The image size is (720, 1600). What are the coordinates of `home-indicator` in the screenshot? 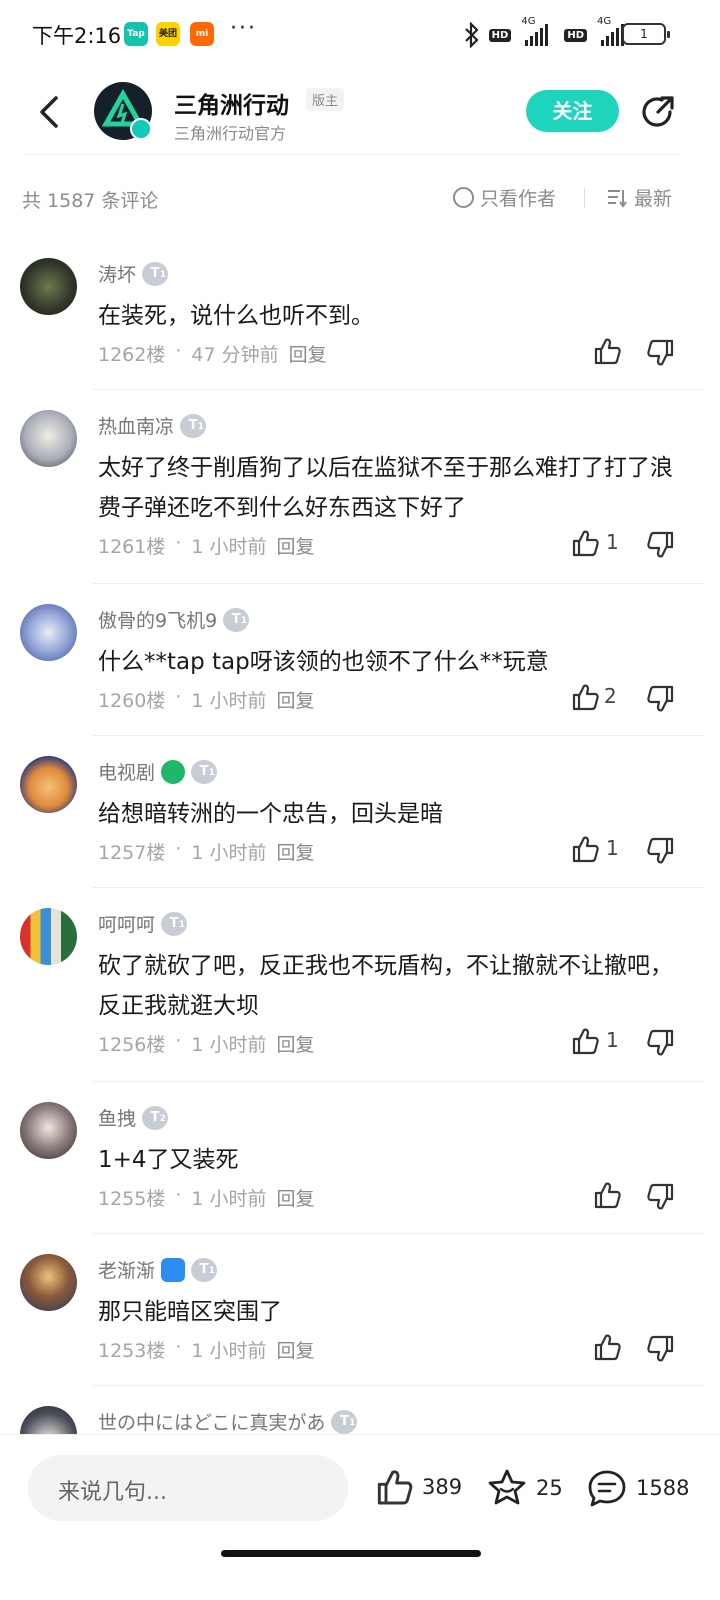 It's located at (351, 1553).